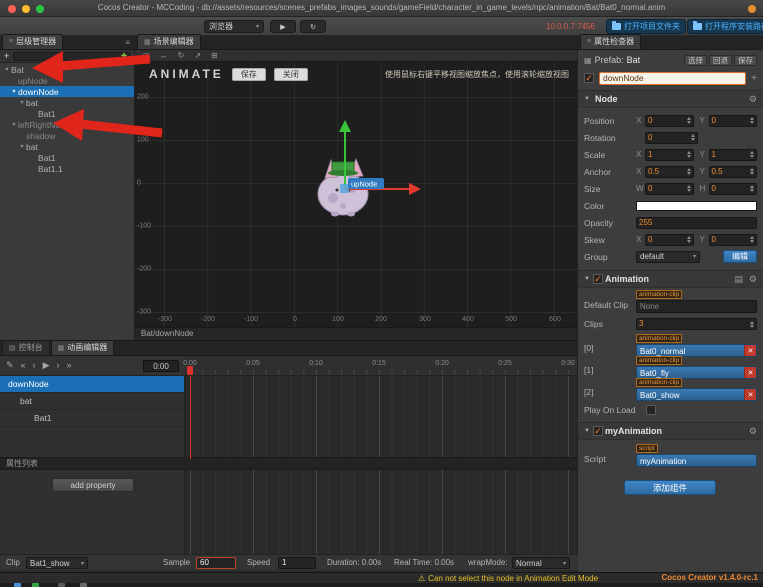 This screenshot has width=763, height=587. Describe the element at coordinates (190, 370) in the screenshot. I see `playhead-handle` at that location.